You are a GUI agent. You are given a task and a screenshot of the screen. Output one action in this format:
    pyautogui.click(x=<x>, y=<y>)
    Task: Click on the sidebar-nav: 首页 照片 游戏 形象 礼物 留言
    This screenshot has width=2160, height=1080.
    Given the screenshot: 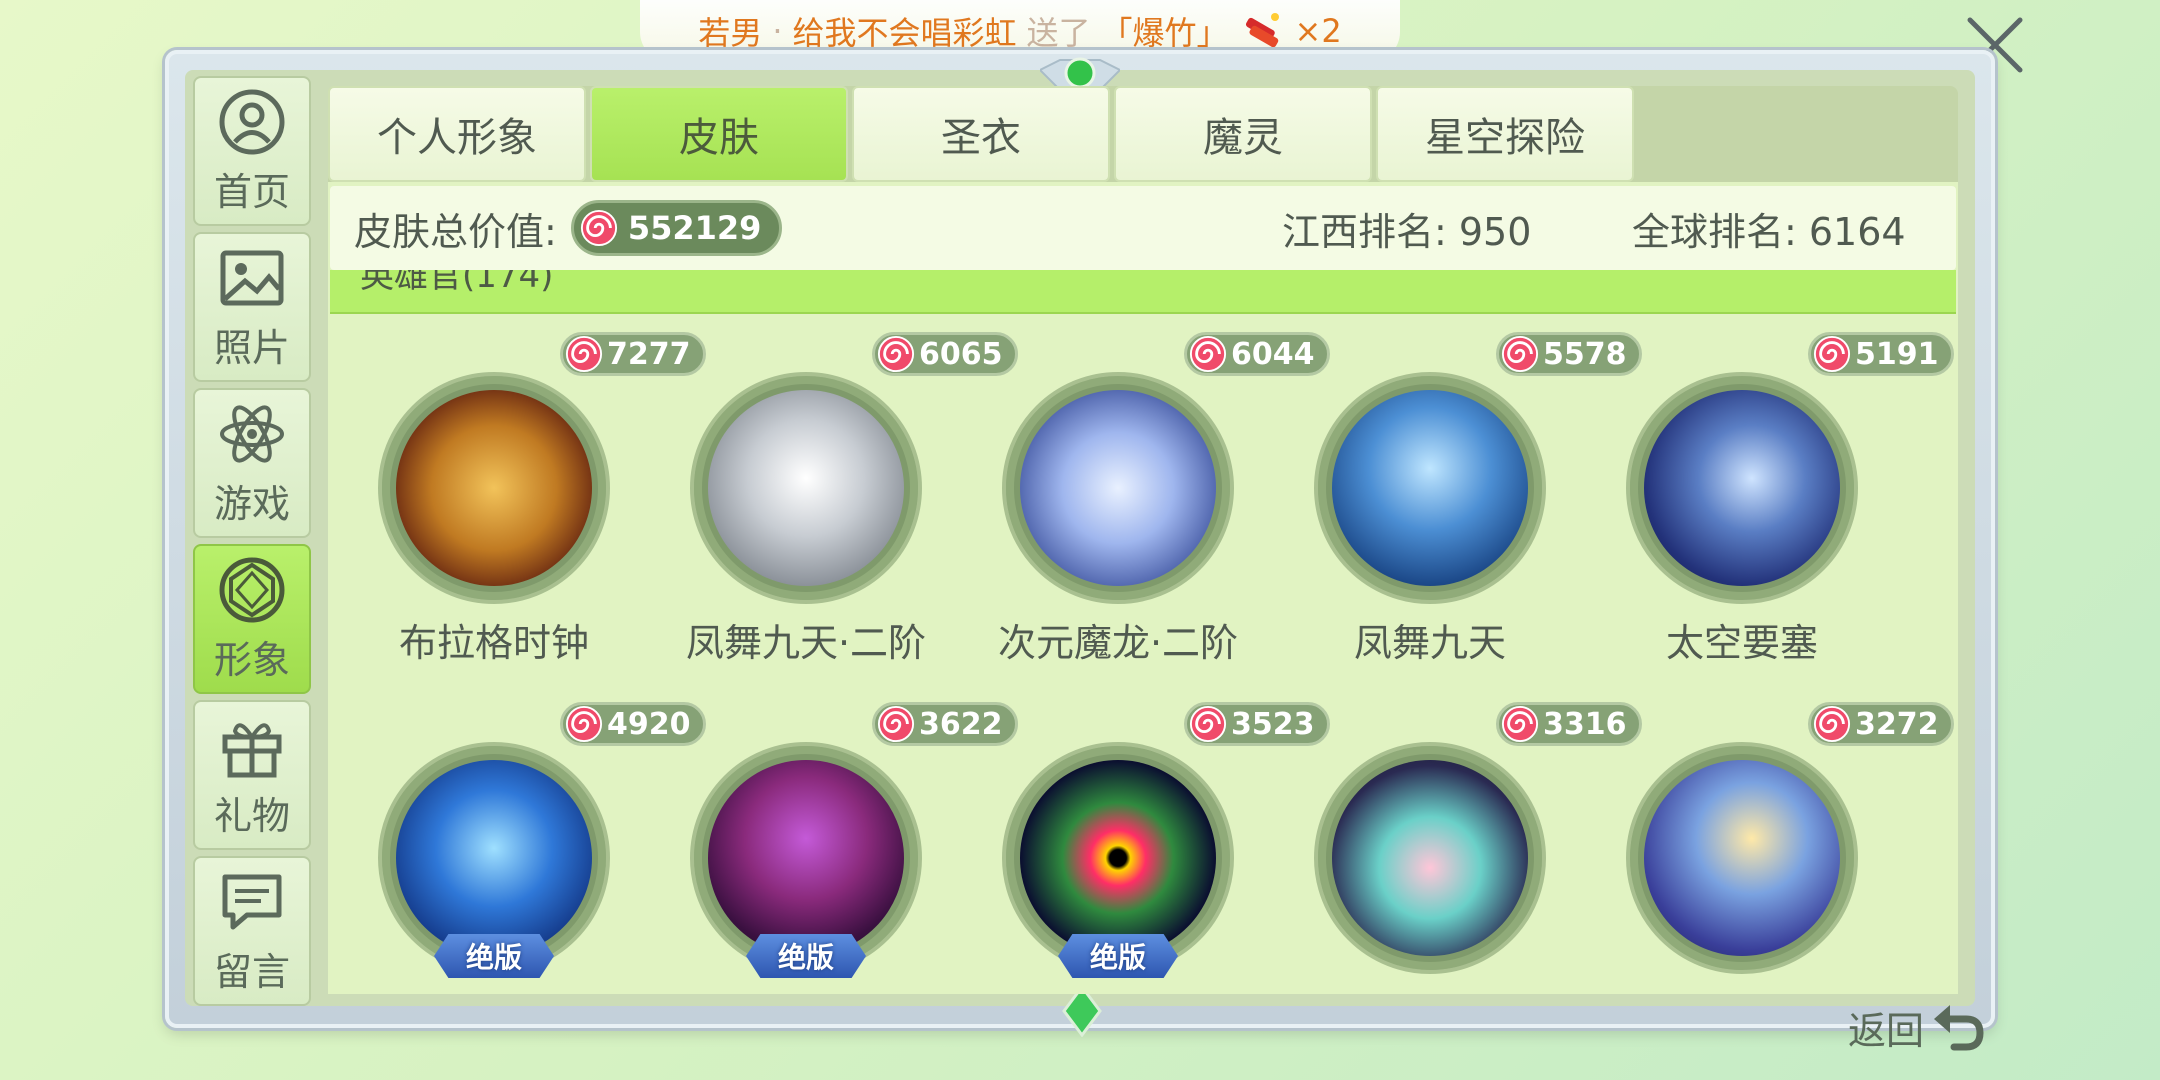 What is the action you would take?
    pyautogui.click(x=252, y=541)
    